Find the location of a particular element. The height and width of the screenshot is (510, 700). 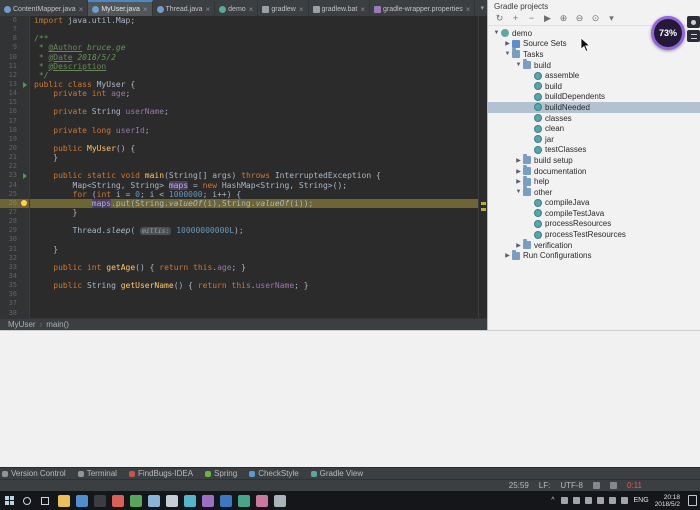

start-button is located at coordinates (9, 500).